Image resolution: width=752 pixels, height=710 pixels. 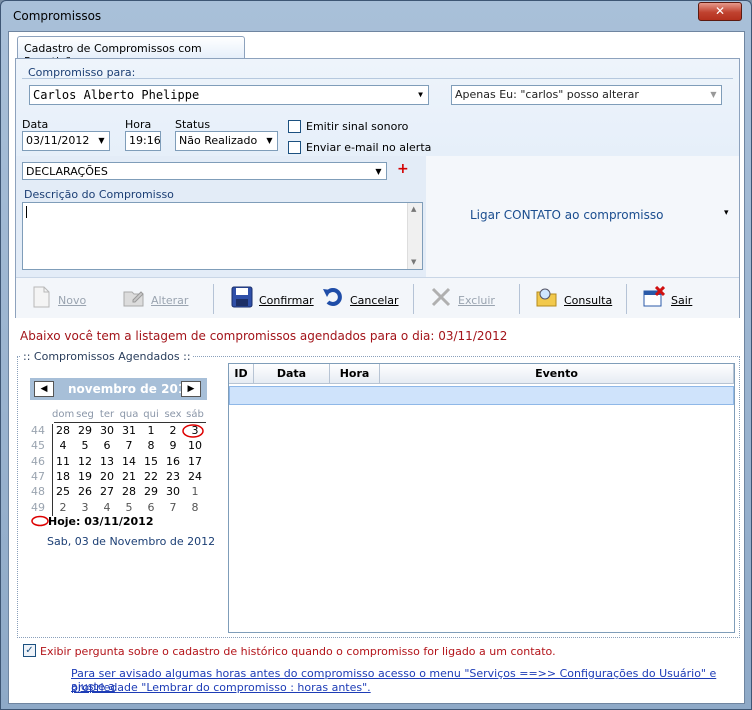 I want to click on prev-month-button: ◀, so click(x=44, y=389).